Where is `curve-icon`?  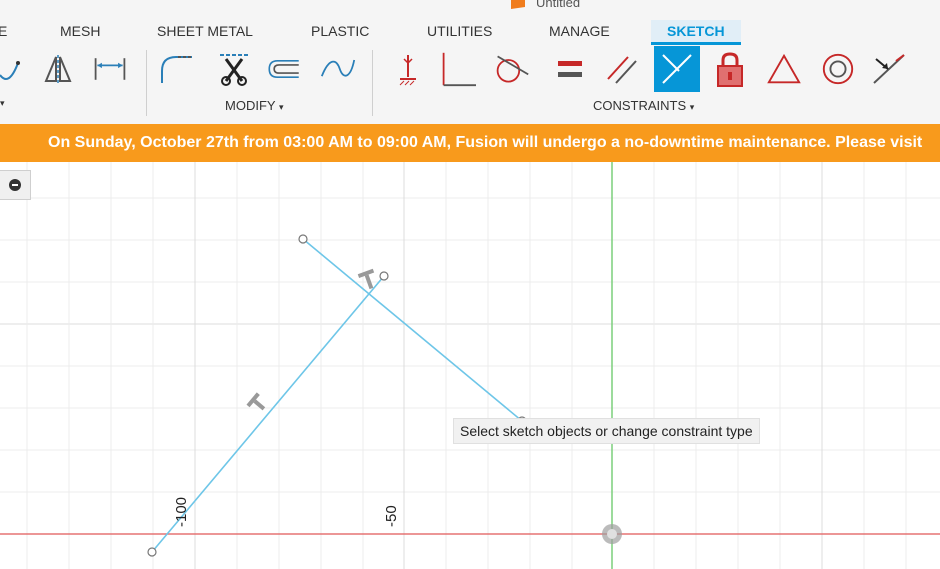
curve-icon is located at coordinates (338, 69).